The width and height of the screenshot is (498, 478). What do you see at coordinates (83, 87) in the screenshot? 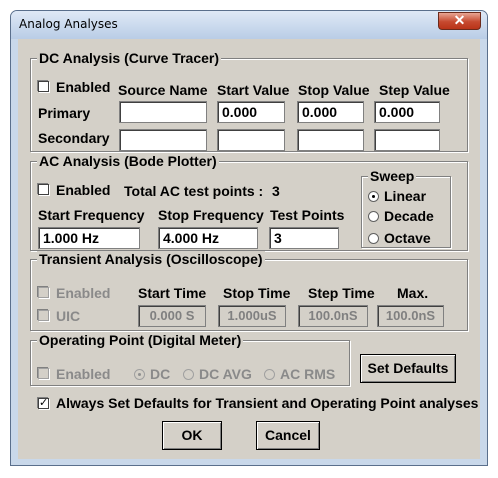
I see `dc-enabled-label: Enabled` at bounding box center [83, 87].